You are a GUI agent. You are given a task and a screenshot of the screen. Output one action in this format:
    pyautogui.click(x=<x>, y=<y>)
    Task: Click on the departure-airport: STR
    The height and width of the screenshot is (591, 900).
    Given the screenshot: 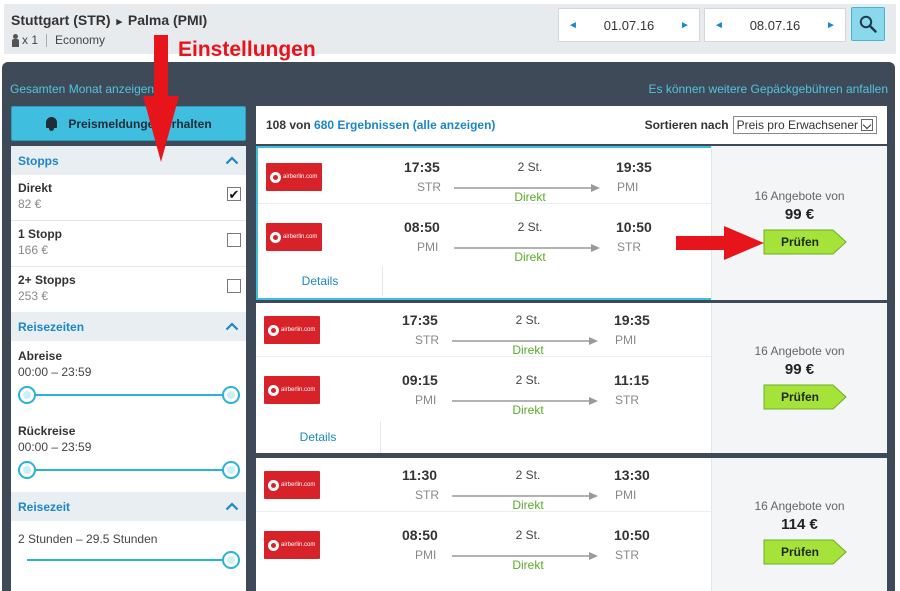 What is the action you would take?
    pyautogui.click(x=427, y=340)
    